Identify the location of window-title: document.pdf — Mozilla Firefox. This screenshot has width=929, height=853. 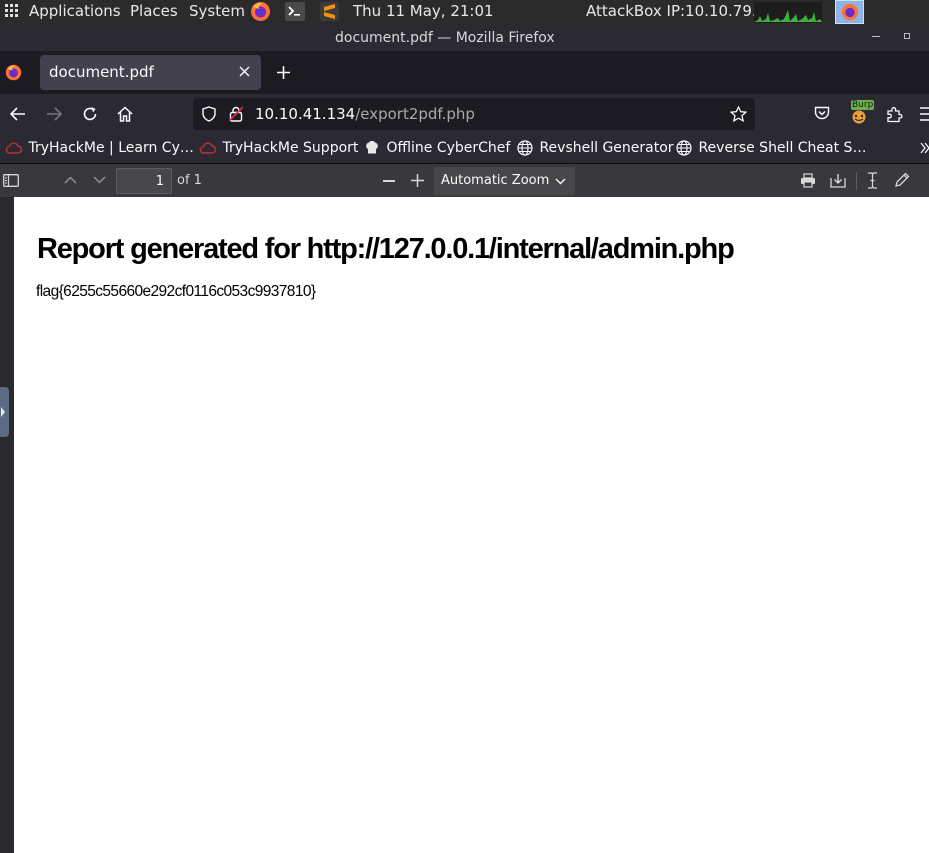
(445, 38).